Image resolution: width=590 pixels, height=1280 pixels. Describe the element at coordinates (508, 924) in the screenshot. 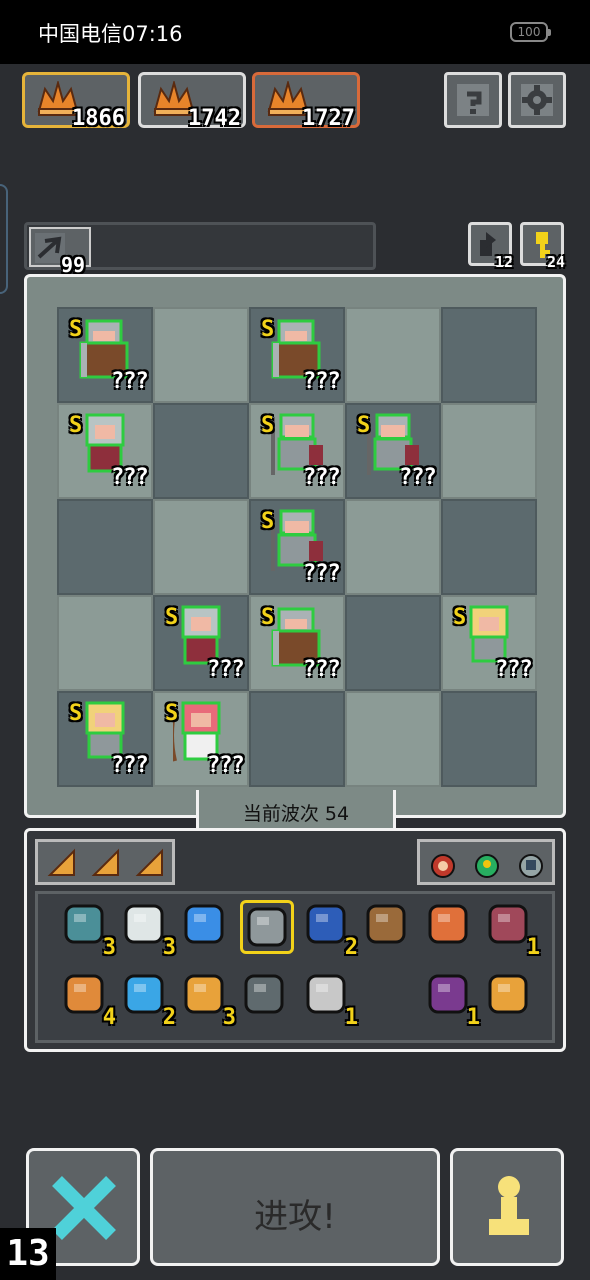

I see `armor-icon` at that location.